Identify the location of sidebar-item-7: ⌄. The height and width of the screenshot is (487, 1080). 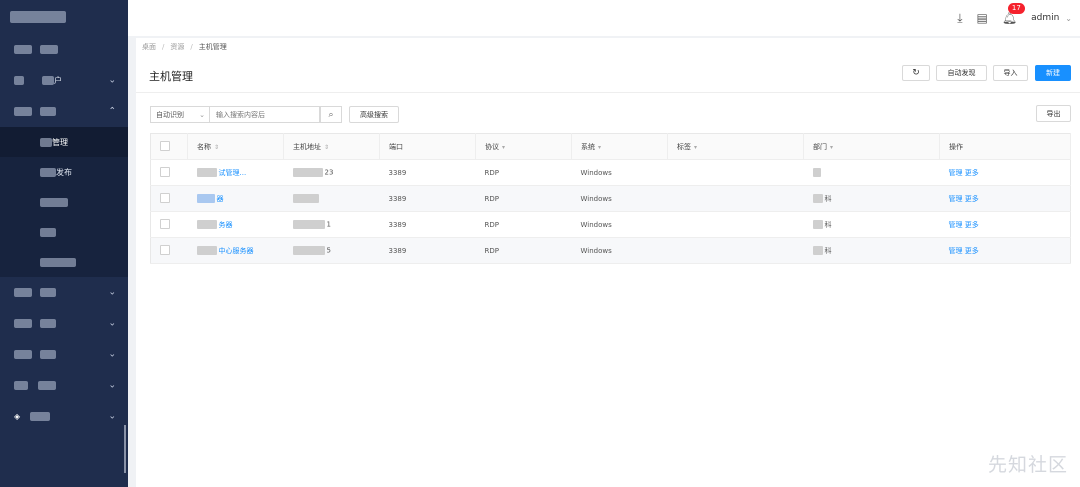
(64, 323).